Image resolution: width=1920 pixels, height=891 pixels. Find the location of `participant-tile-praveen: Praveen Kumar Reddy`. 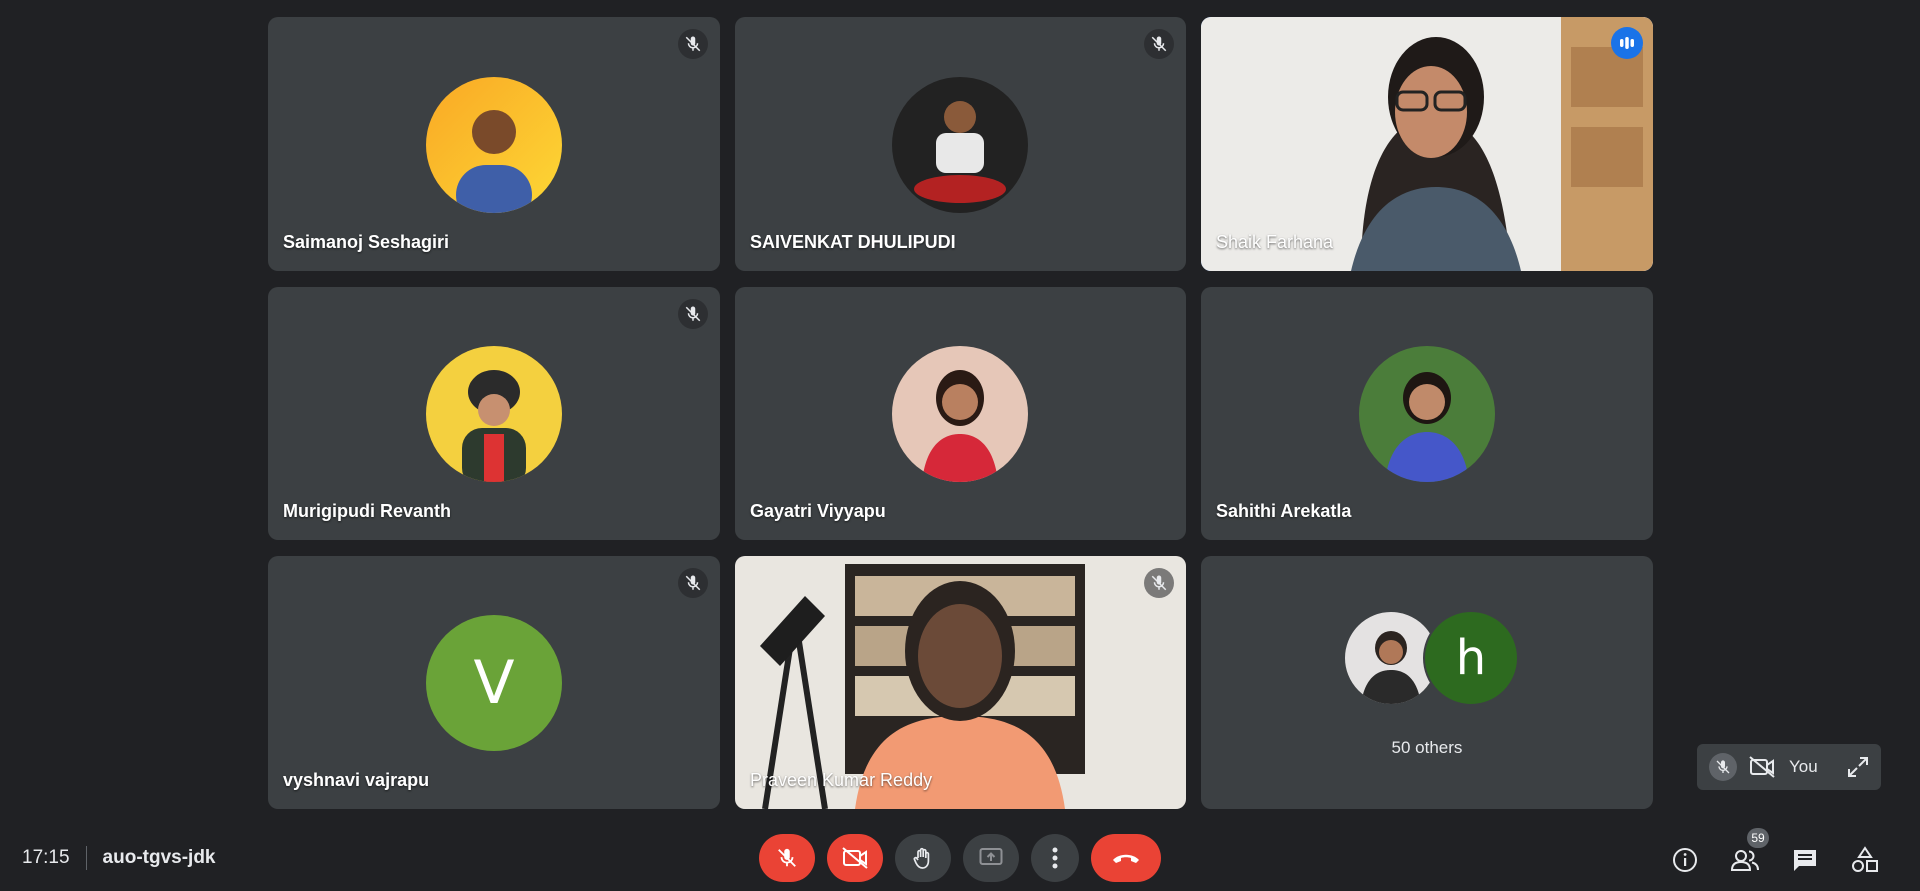

participant-tile-praveen: Praveen Kumar Reddy is located at coordinates (960, 682).